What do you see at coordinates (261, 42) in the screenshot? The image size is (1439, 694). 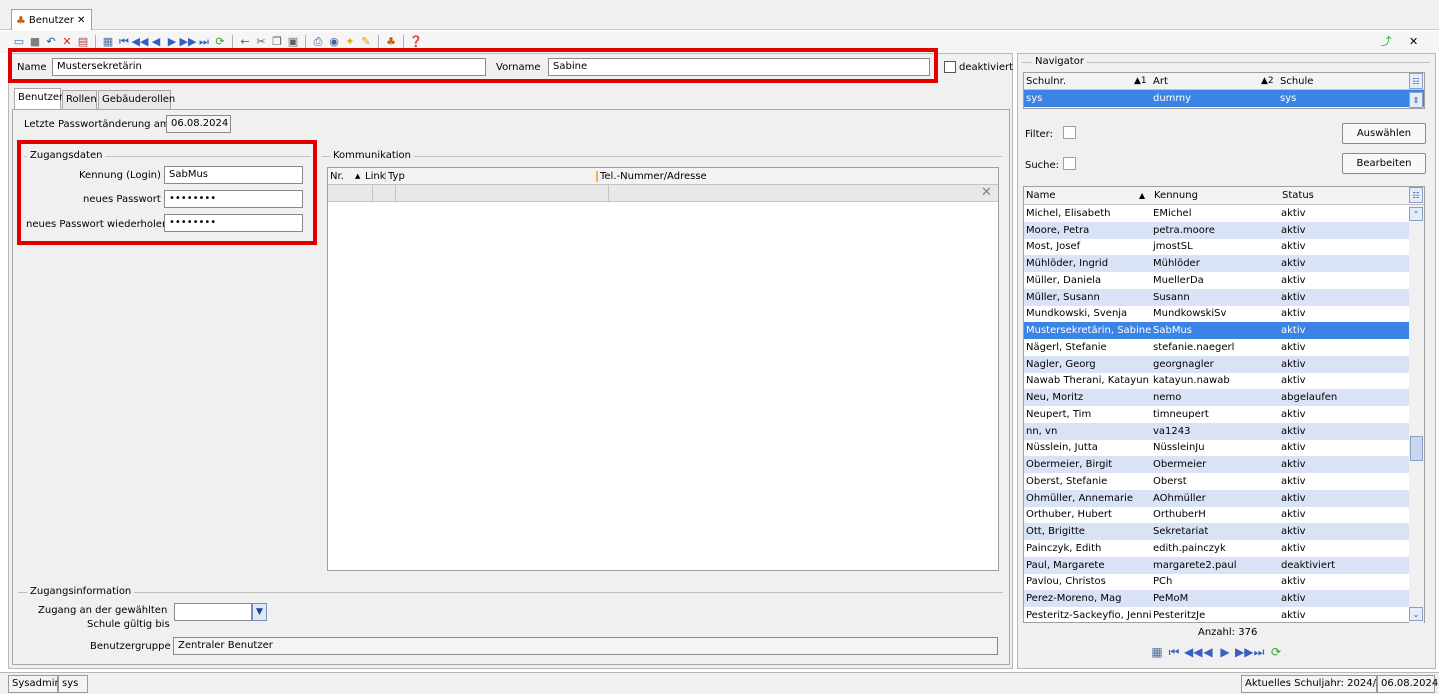 I see `cut-icon: ✂` at bounding box center [261, 42].